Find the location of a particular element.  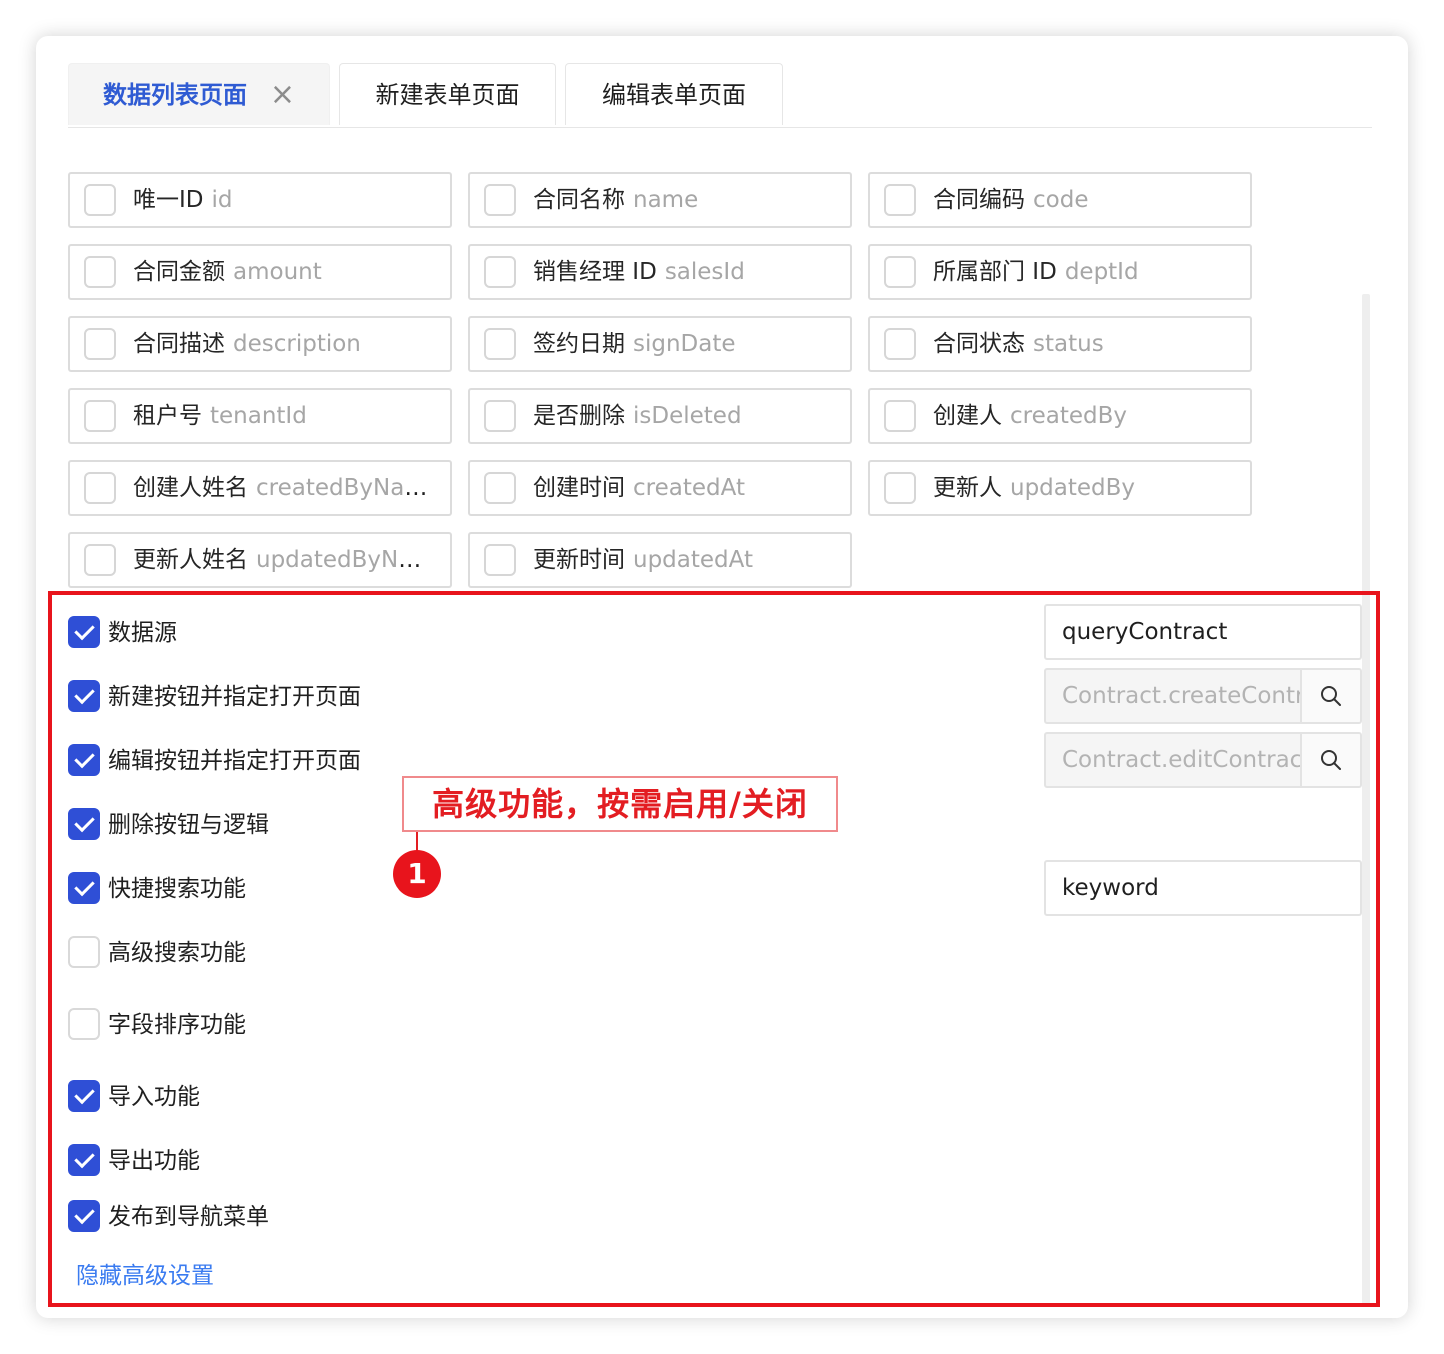

field-label: 更新人姓名 is located at coordinates (190, 560).